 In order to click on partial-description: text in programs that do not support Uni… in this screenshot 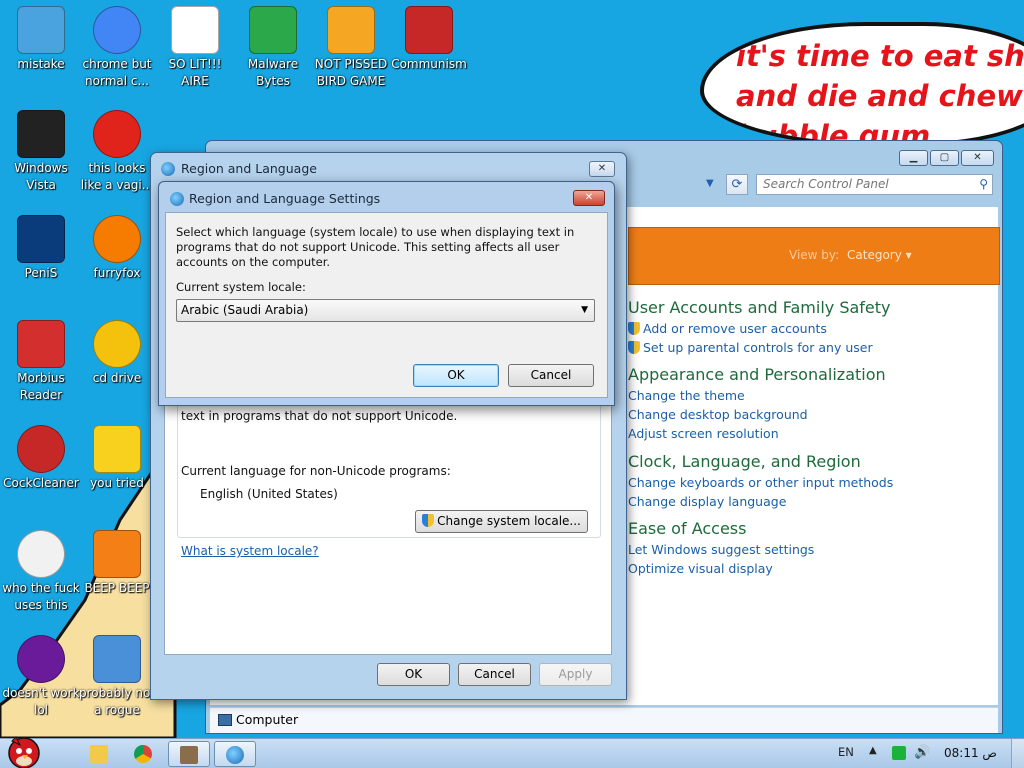, I will do `click(319, 416)`.